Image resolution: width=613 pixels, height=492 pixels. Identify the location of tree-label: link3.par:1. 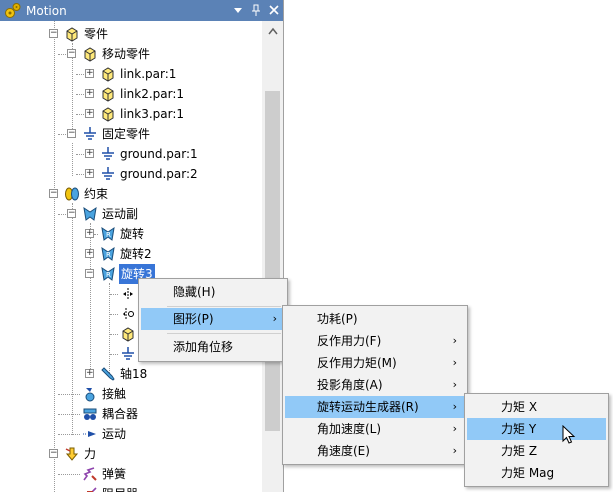
(152, 114).